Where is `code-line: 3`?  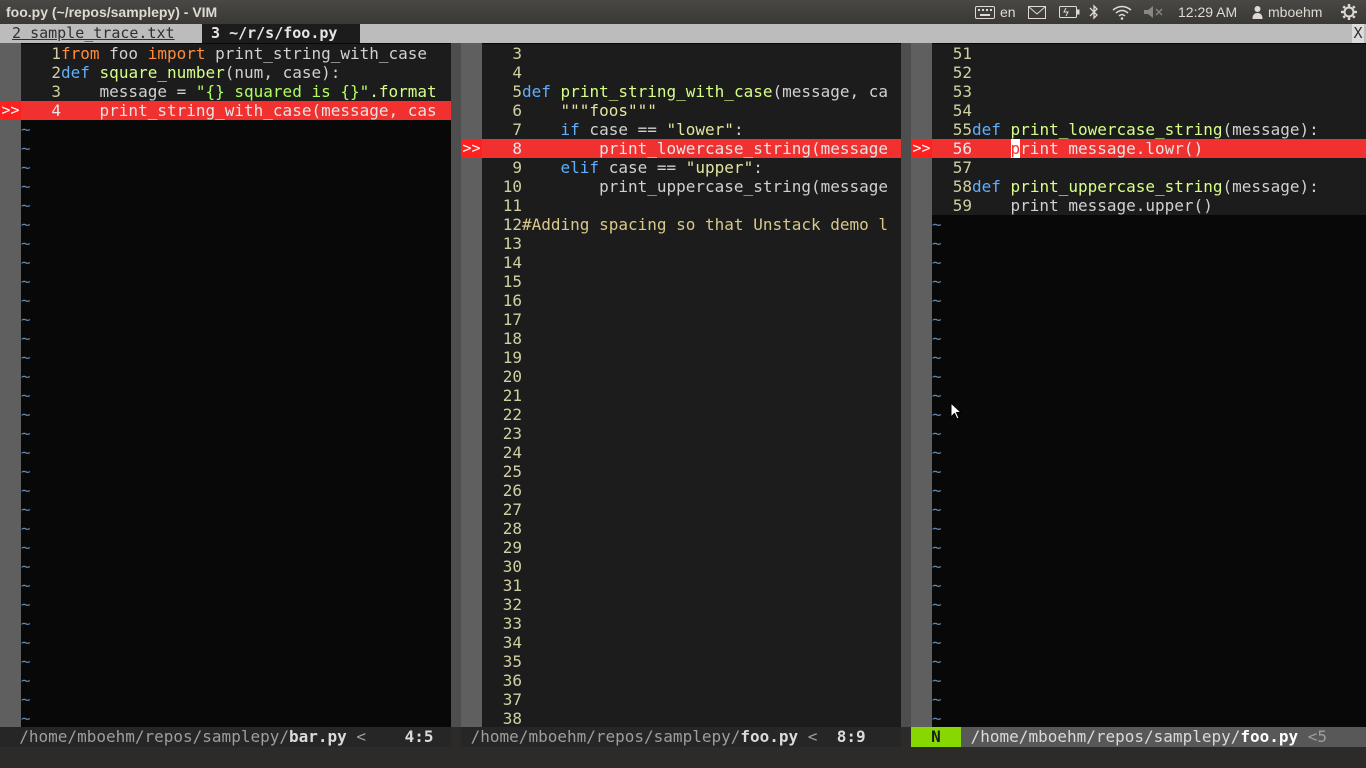
code-line: 3 is located at coordinates (691, 53).